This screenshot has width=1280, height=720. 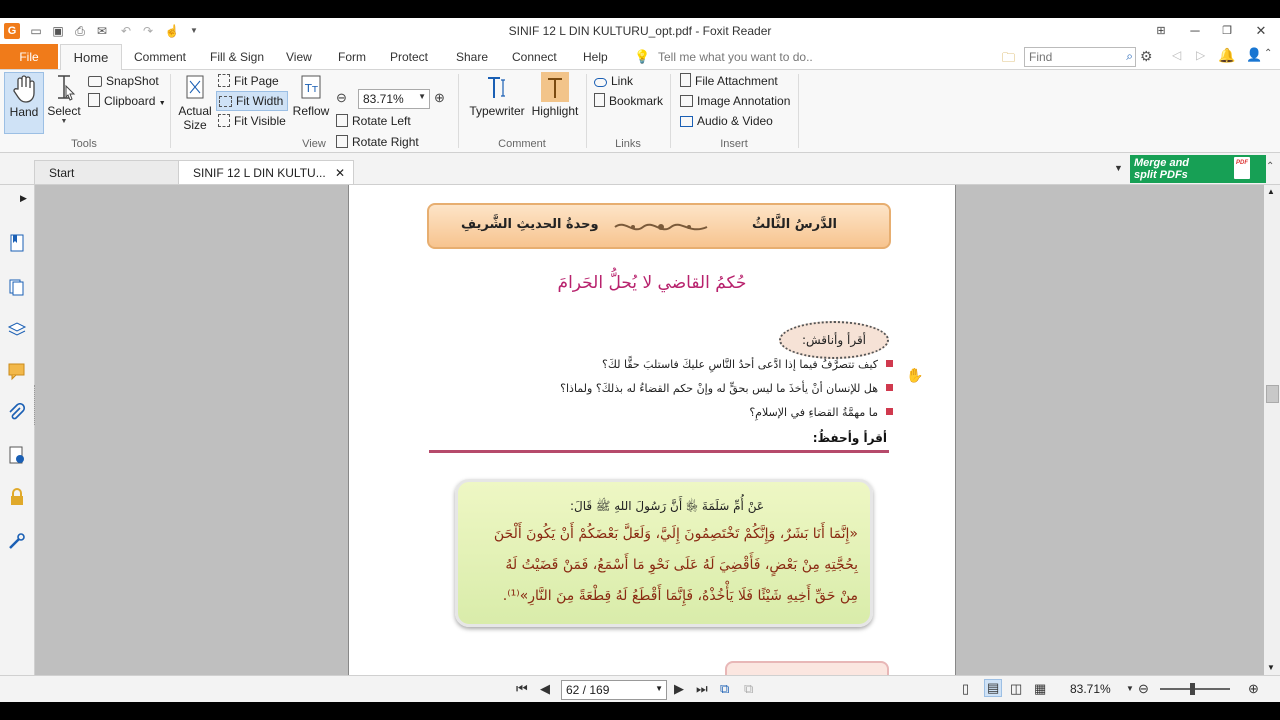 I want to click on image-annotation-button: Image Annotation, so click(x=735, y=101).